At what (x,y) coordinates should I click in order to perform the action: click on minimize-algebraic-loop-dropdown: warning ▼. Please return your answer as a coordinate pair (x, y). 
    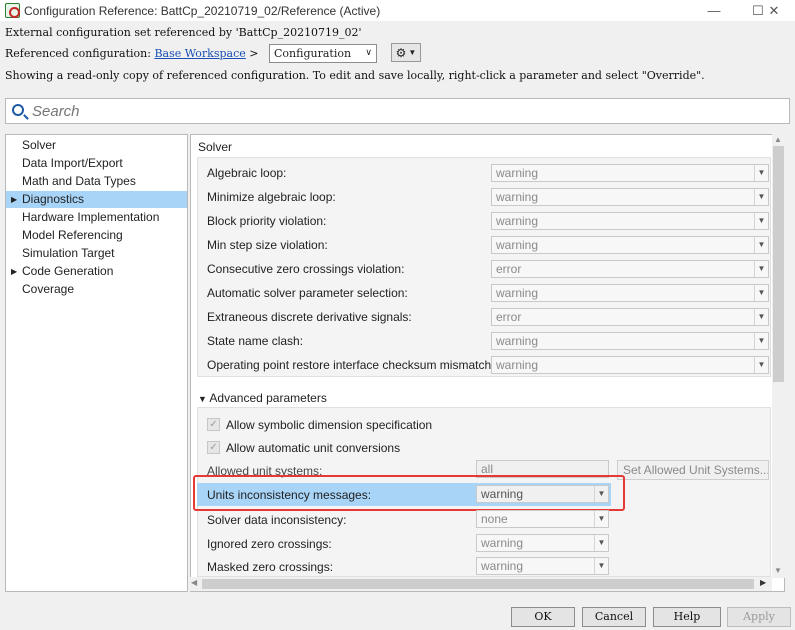
    Looking at the image, I should click on (630, 197).